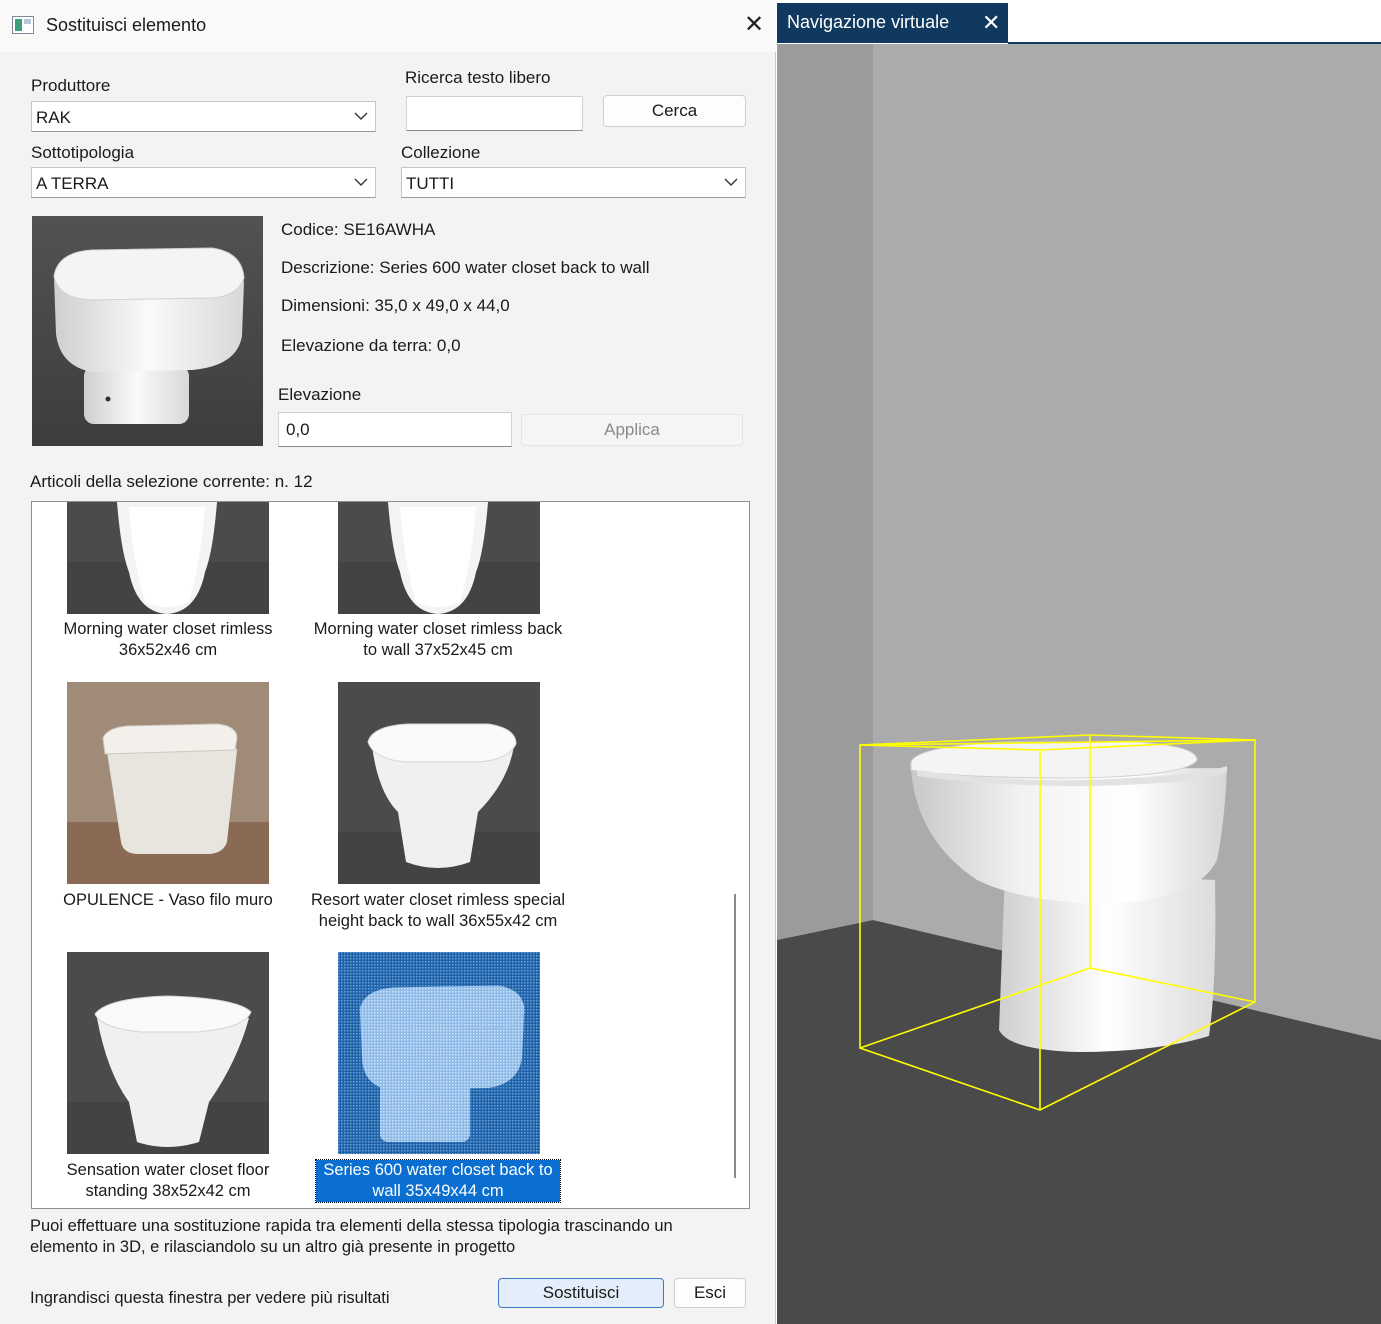  I want to click on ricerca-label: Ricerca testo libero, so click(478, 77).